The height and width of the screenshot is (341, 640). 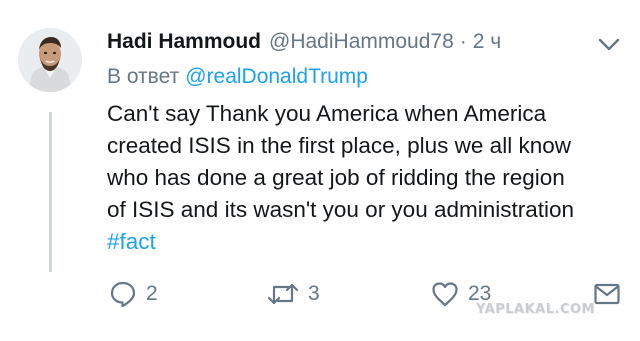 I want to click on chevron-down-icon, so click(x=609, y=45).